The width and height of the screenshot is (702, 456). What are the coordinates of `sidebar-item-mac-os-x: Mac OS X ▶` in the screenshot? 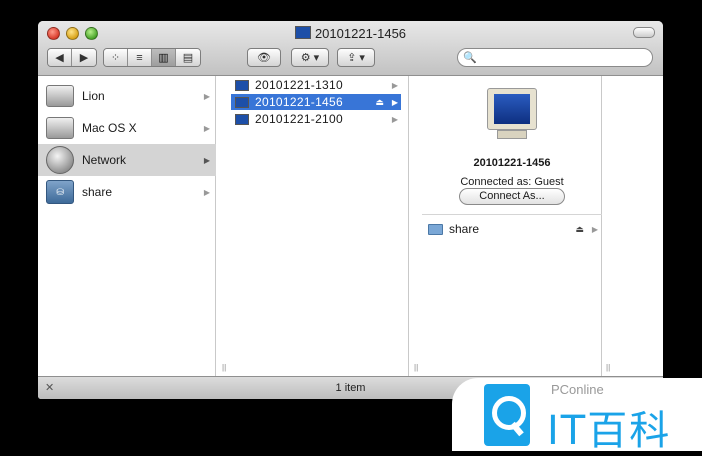 It's located at (127, 128).